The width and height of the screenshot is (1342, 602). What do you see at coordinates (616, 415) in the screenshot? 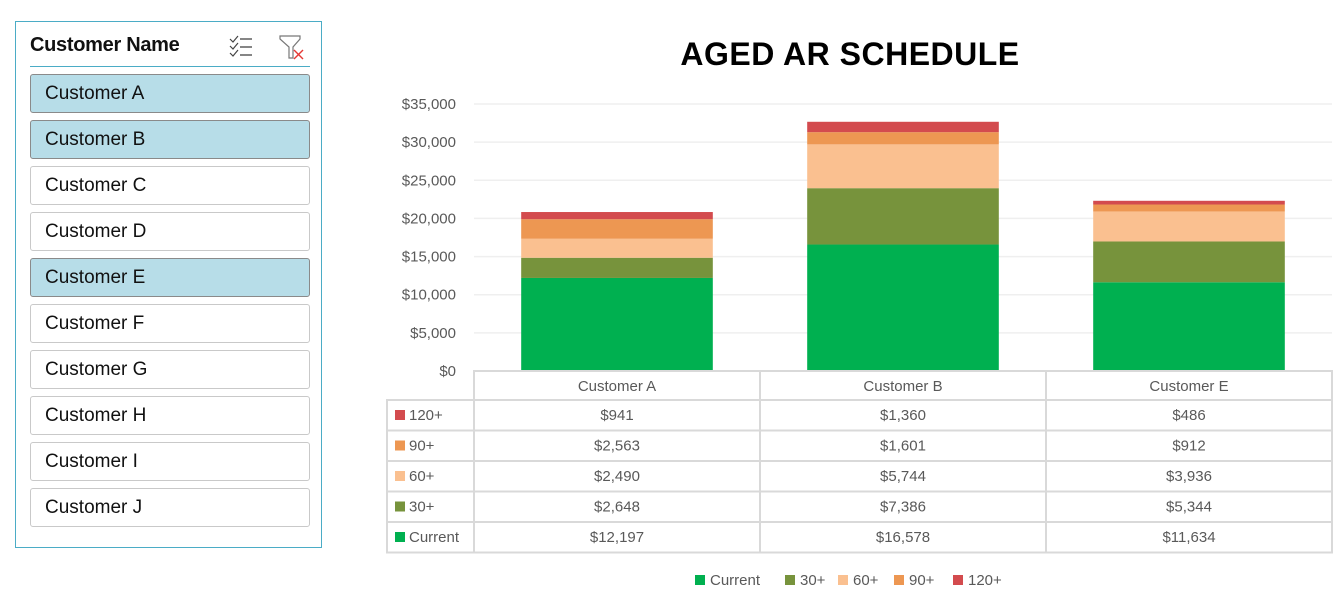
I see `data-table-cell: $941` at bounding box center [616, 415].